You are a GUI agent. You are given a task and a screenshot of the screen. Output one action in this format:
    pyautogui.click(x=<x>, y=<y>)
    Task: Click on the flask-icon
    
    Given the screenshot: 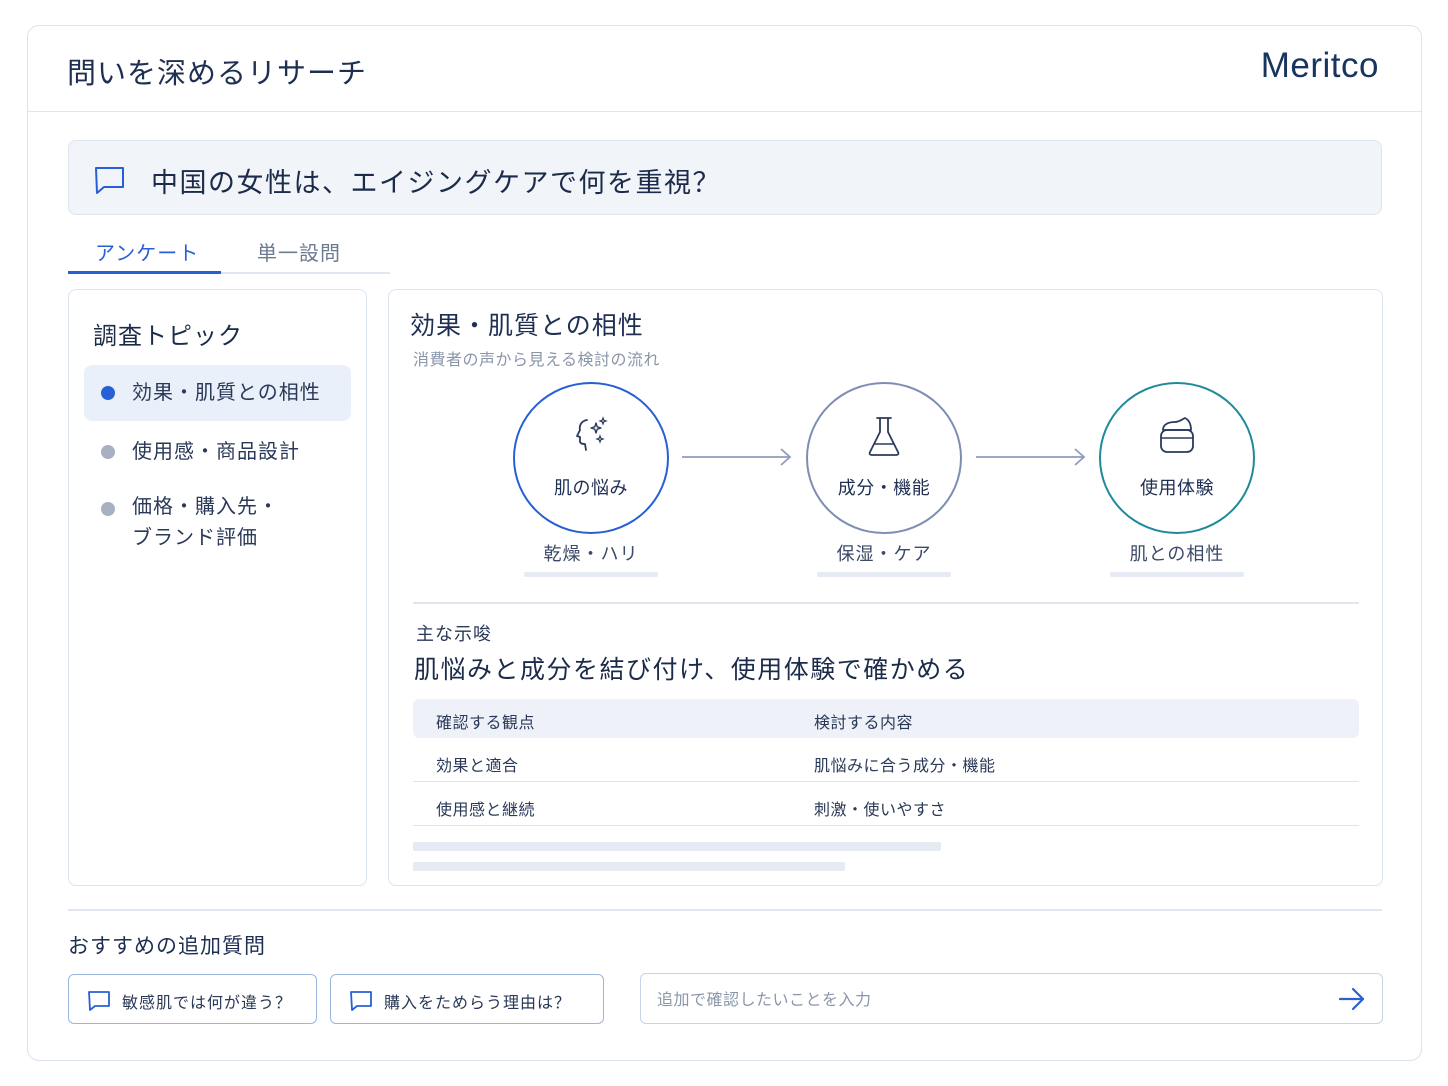 What is the action you would take?
    pyautogui.click(x=884, y=436)
    